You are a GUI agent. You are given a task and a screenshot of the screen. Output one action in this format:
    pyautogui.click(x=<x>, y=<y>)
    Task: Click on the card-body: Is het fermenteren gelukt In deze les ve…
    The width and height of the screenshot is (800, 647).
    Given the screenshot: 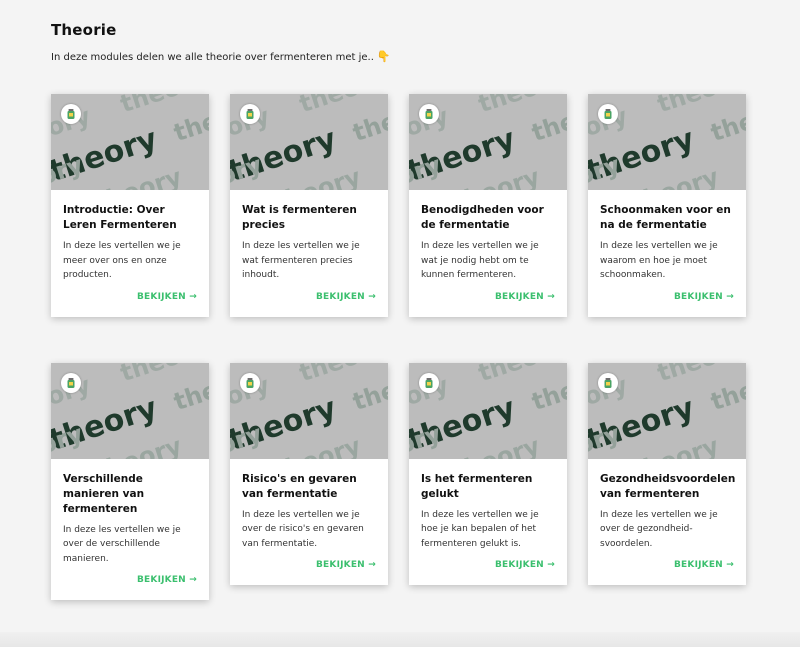 What is the action you would take?
    pyautogui.click(x=488, y=522)
    